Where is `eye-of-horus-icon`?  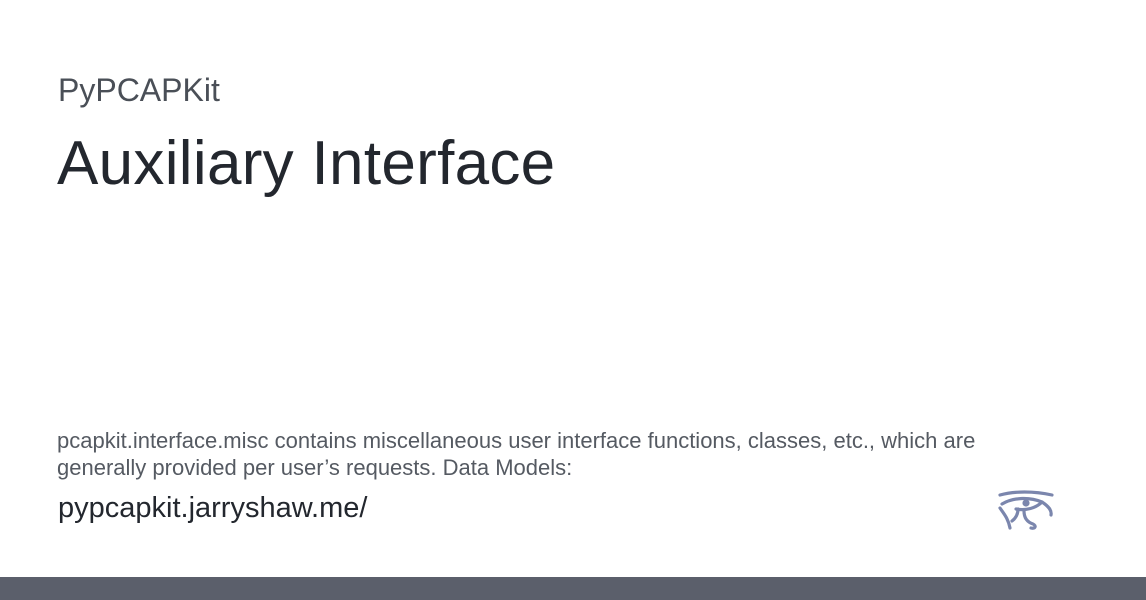
eye-of-horus-icon is located at coordinates (1026, 510).